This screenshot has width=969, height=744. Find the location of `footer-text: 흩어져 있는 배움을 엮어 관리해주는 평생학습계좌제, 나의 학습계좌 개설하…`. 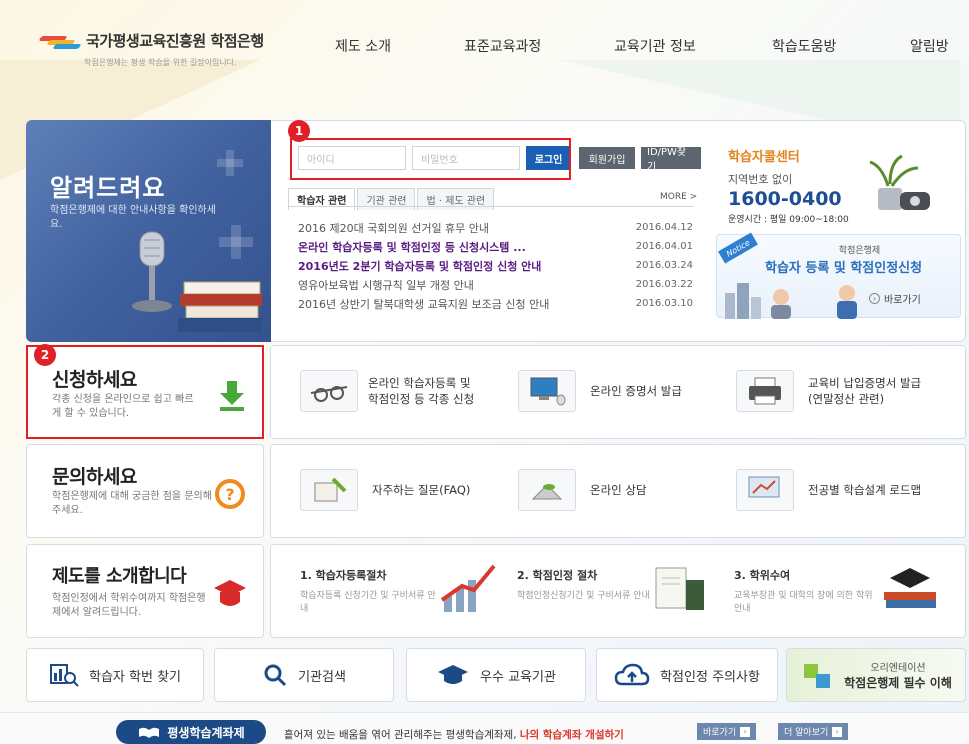

footer-text: 흩어져 있는 배움을 엮어 관리해주는 평생학습계좌제, 나의 학습계좌 개설하… is located at coordinates (454, 735).